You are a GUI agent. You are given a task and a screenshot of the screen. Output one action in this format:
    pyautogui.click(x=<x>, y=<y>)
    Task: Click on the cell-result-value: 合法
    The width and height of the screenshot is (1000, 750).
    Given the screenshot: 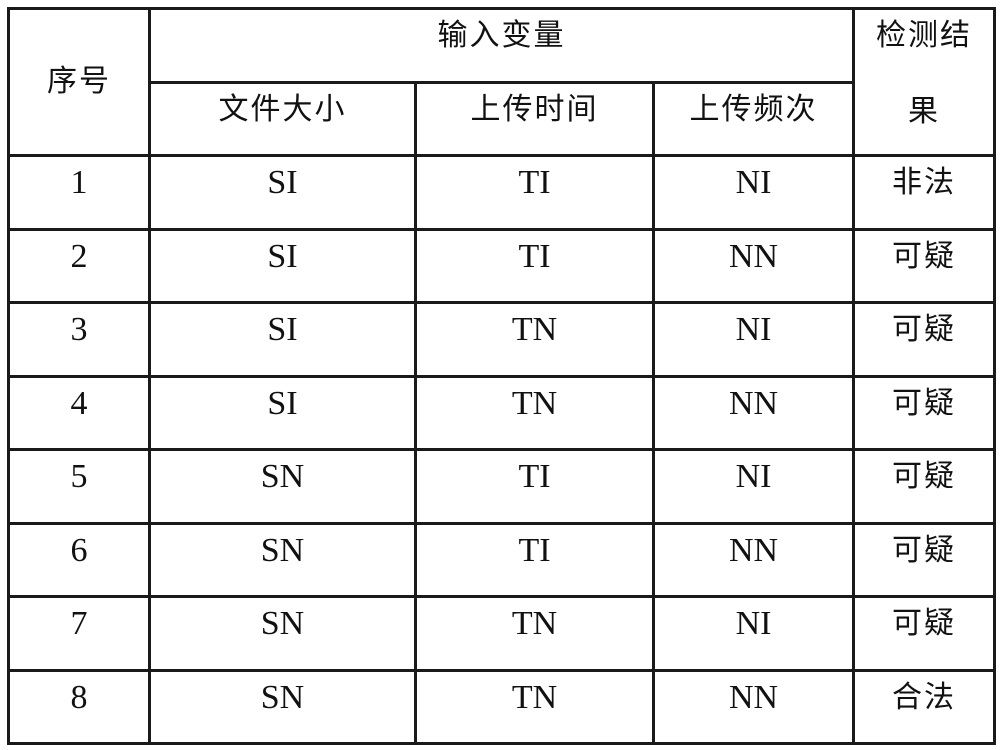 What is the action you would take?
    pyautogui.click(x=924, y=697)
    